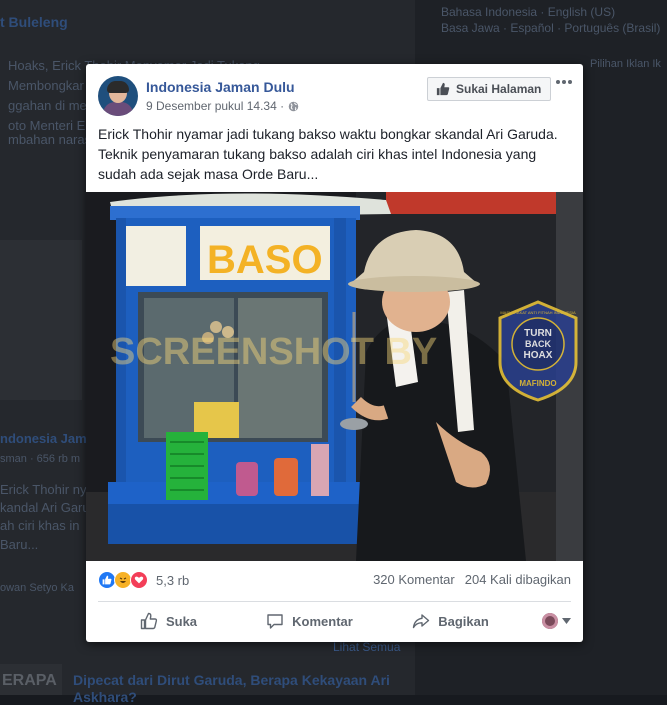  What do you see at coordinates (47, 125) in the screenshot?
I see `bg-line: oto Menteri E` at bounding box center [47, 125].